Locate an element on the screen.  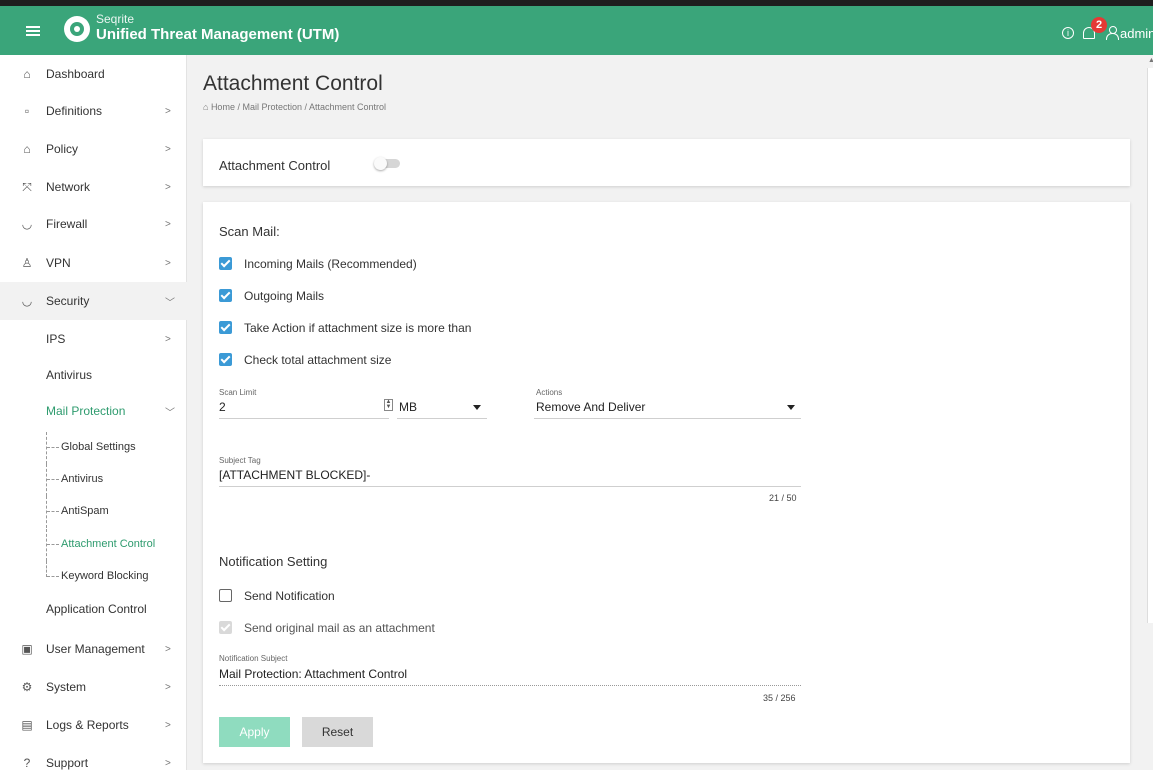
subject-tag-label: Subject Tag is located at coordinates (240, 460).